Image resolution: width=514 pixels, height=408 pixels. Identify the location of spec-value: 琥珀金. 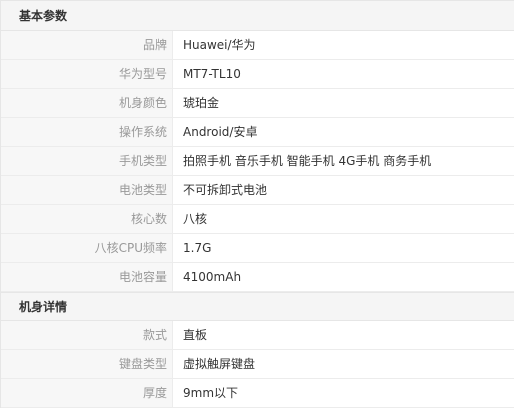
(201, 103).